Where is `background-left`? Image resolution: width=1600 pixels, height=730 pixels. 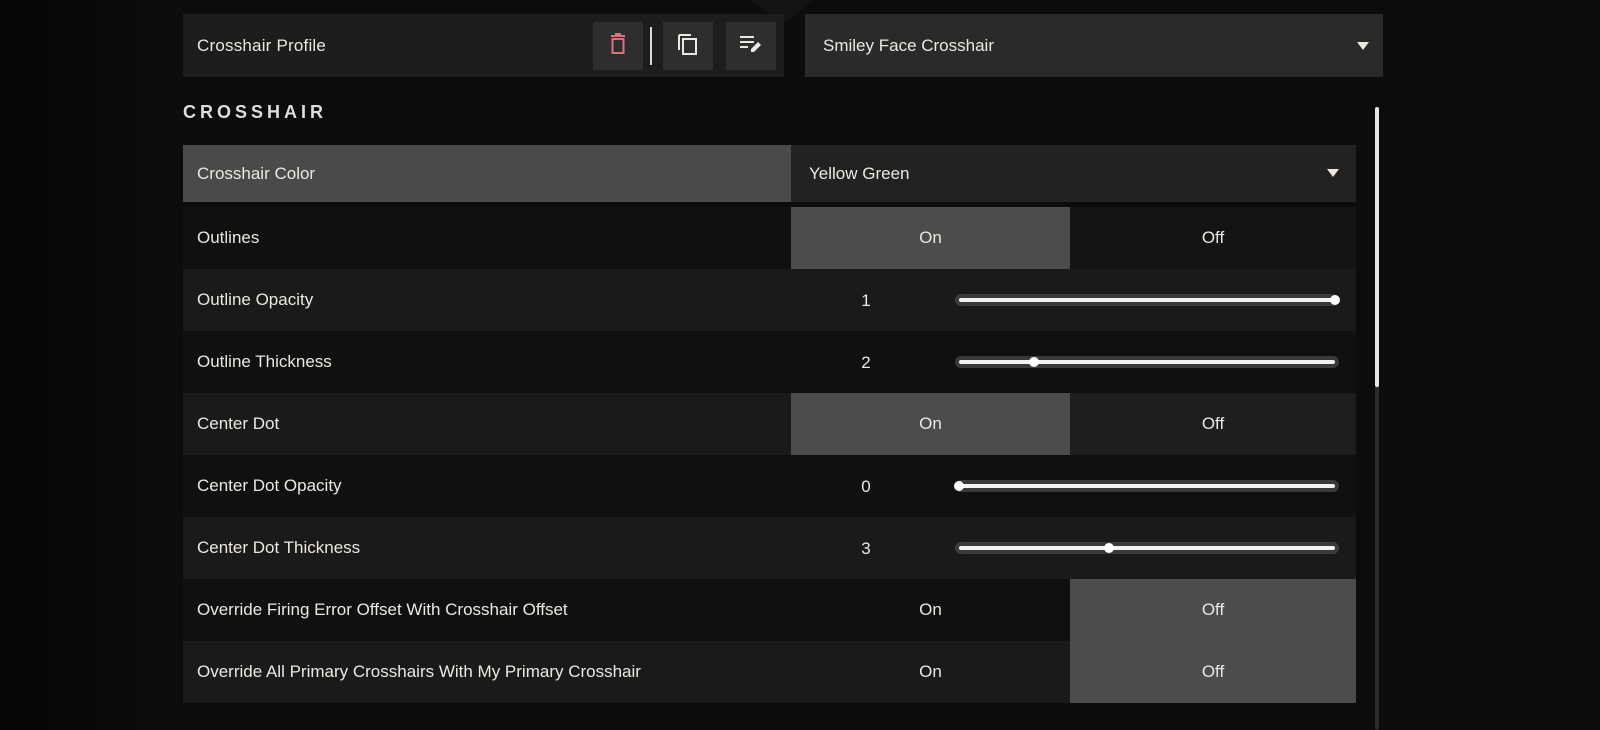
background-left is located at coordinates (90, 365).